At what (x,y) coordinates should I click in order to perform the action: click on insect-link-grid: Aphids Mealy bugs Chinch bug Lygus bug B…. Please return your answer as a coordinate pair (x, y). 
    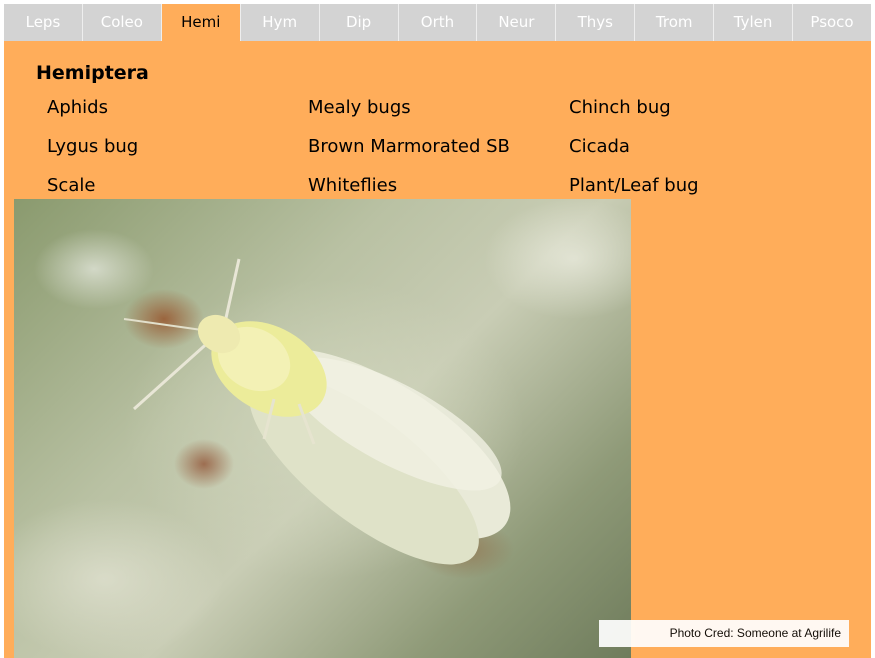
    Looking at the image, I should click on (407, 154).